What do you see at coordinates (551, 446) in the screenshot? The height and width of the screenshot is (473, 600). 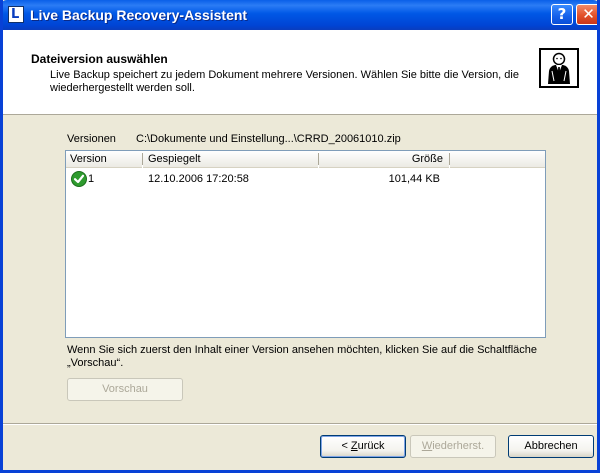 I see `cancel-button: Abbrechen` at bounding box center [551, 446].